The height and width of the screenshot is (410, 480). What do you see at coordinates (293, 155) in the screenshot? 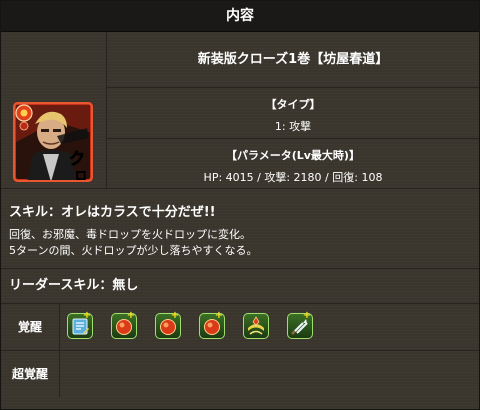
I see `params-heading: 【パラメータ(Lv最大時)】` at bounding box center [293, 155].